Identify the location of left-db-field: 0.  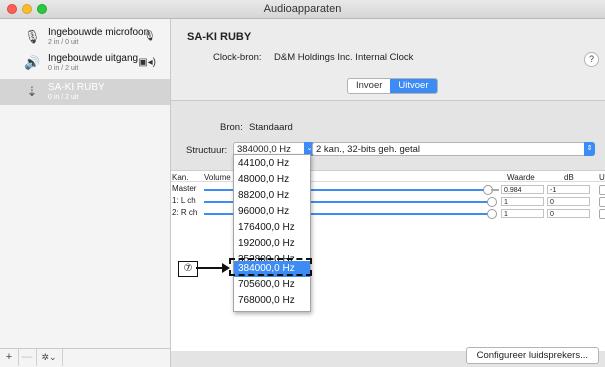
(568, 201).